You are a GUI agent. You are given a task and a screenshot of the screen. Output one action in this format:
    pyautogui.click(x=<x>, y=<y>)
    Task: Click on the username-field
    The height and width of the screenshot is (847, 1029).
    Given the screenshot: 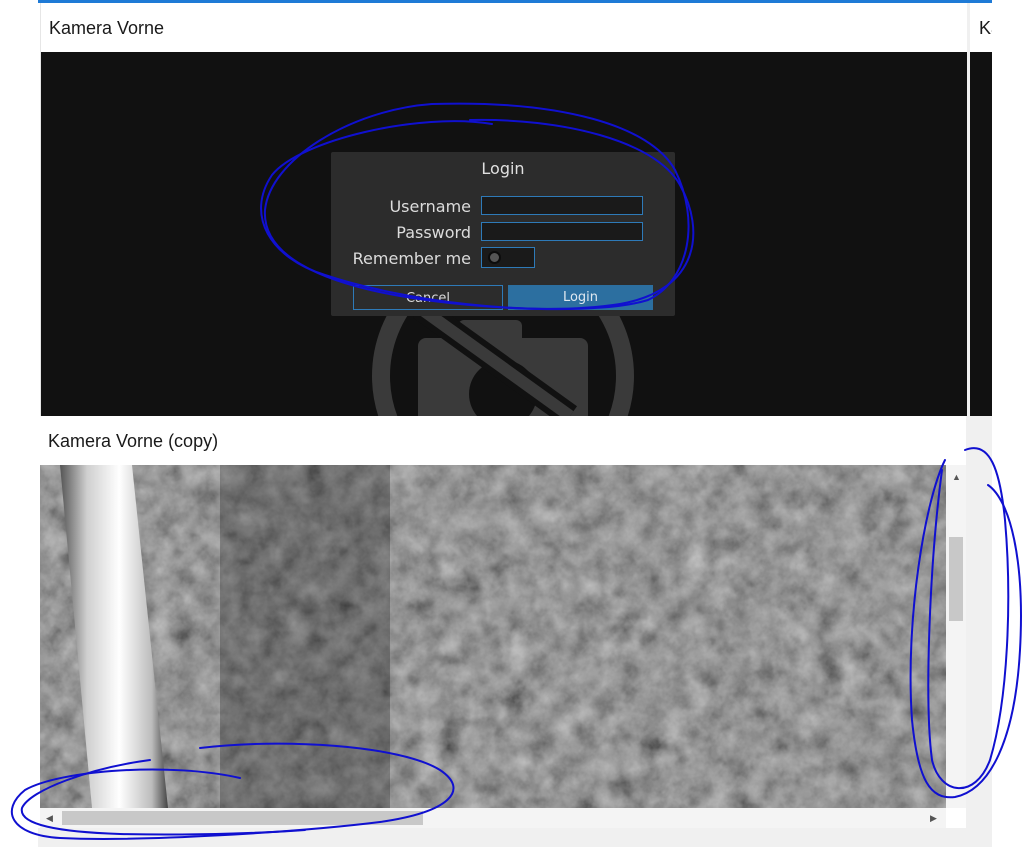 What is the action you would take?
    pyautogui.click(x=562, y=205)
    